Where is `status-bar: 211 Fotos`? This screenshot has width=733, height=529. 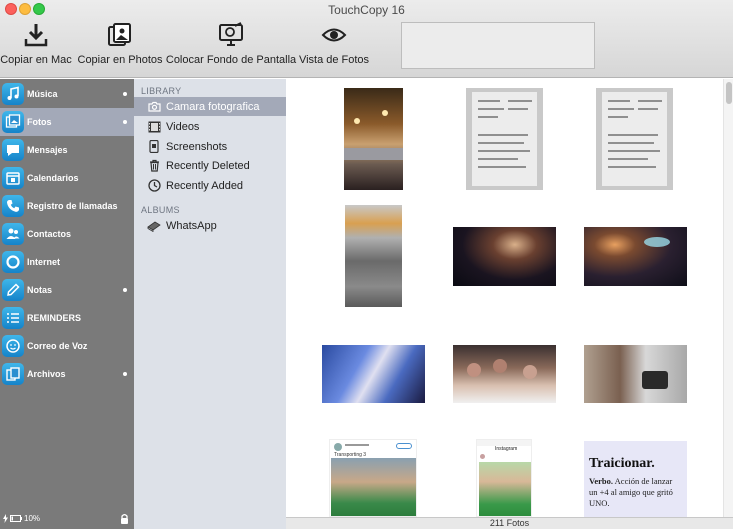
status-bar: 211 Fotos is located at coordinates (509, 523).